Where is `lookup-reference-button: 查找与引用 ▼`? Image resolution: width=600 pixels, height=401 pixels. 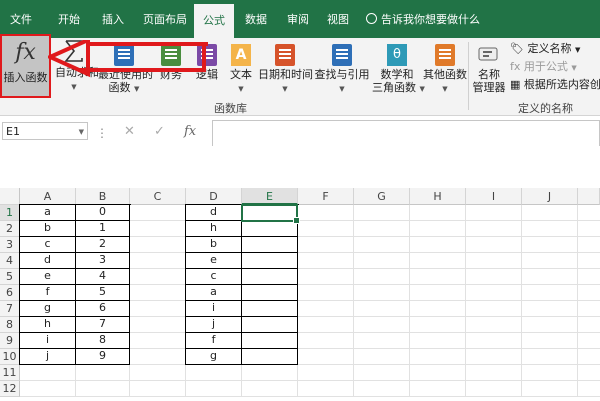
lookup-reference-button: 查找与引用 ▼ is located at coordinates (342, 69).